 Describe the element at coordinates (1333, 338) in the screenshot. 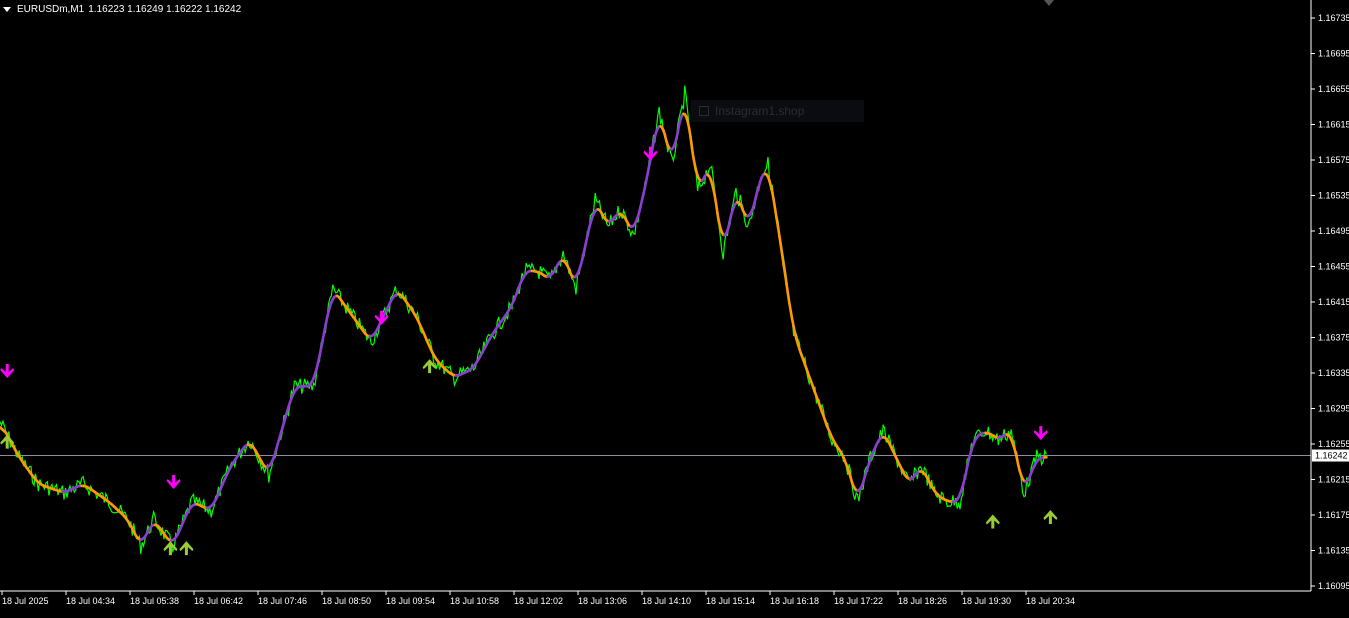

I see `y-tick-label: 1.16375` at that location.